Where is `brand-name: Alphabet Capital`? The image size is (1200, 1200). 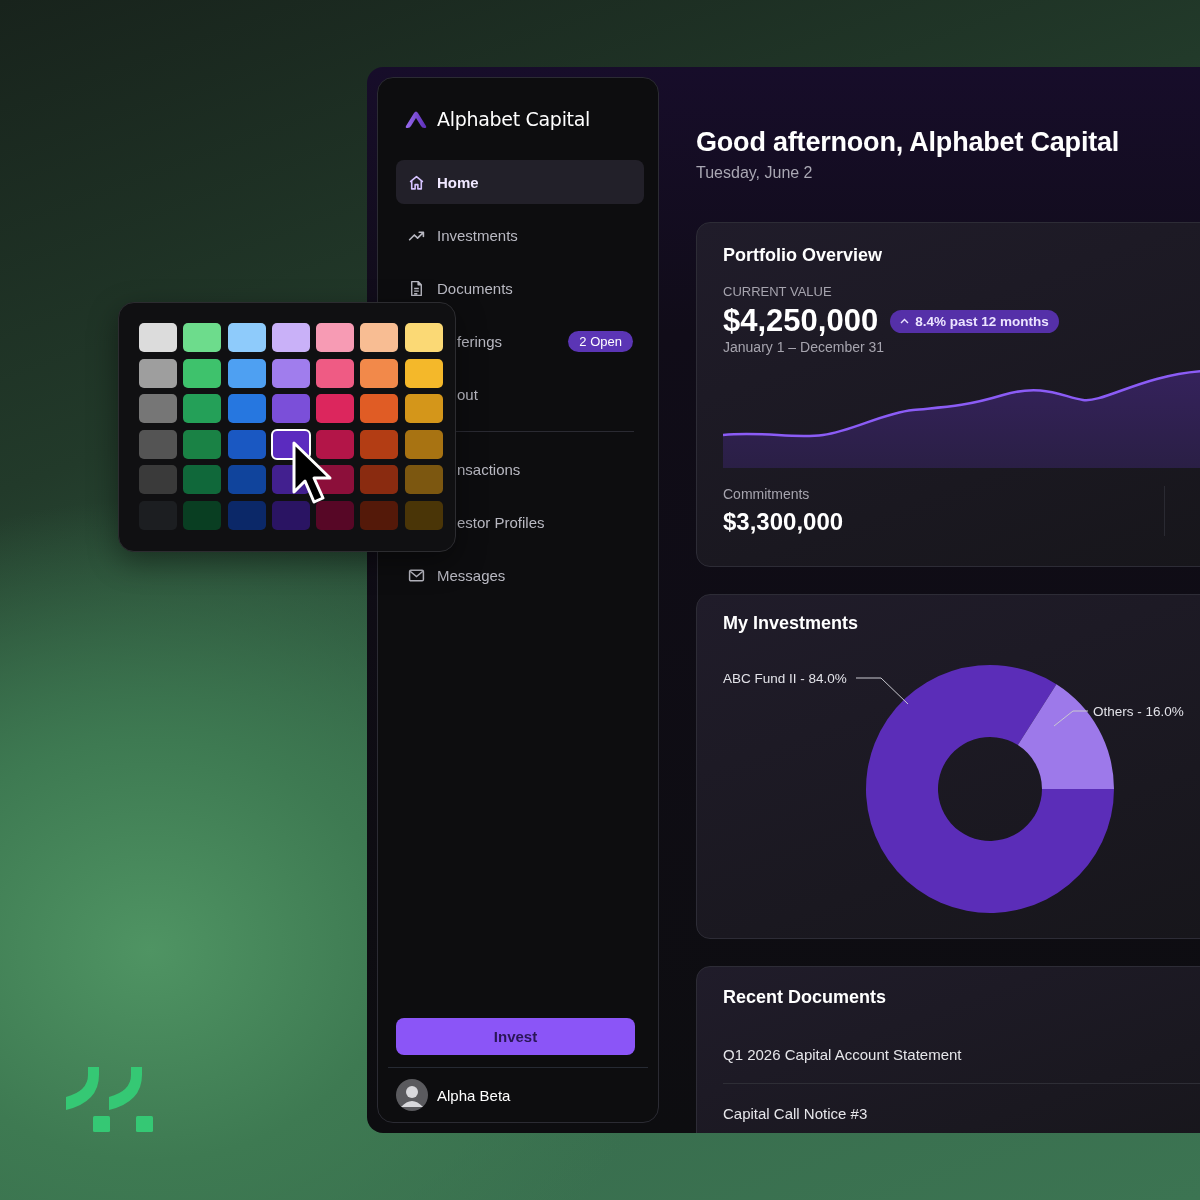 brand-name: Alphabet Capital is located at coordinates (514, 119).